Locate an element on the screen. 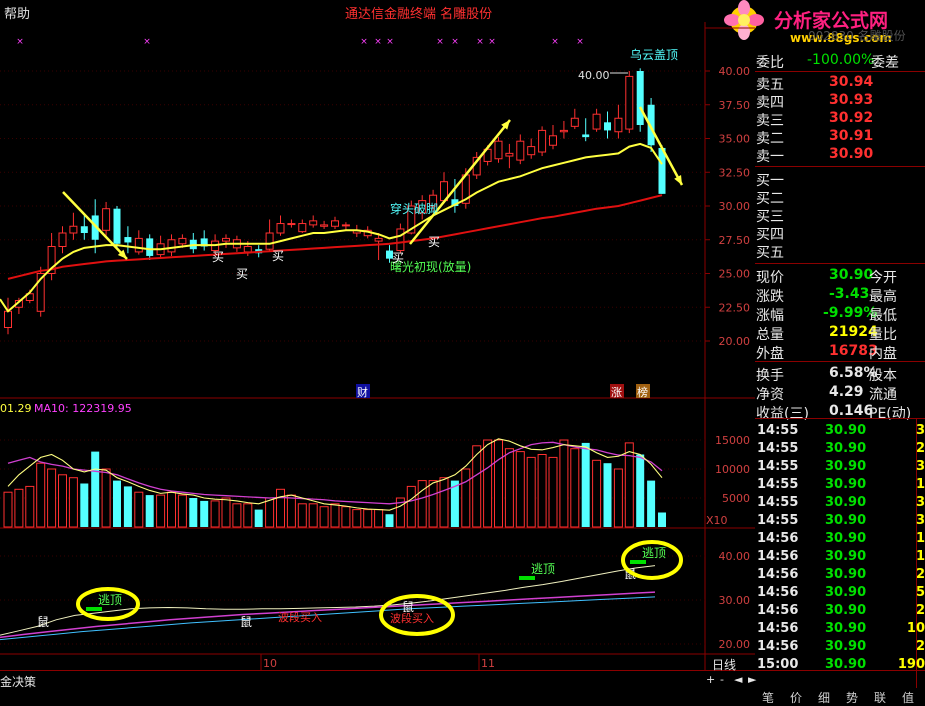 Image resolution: width=925 pixels, height=706 pixels. trade-row: 14:56 30.90 2 is located at coordinates (840, 648).